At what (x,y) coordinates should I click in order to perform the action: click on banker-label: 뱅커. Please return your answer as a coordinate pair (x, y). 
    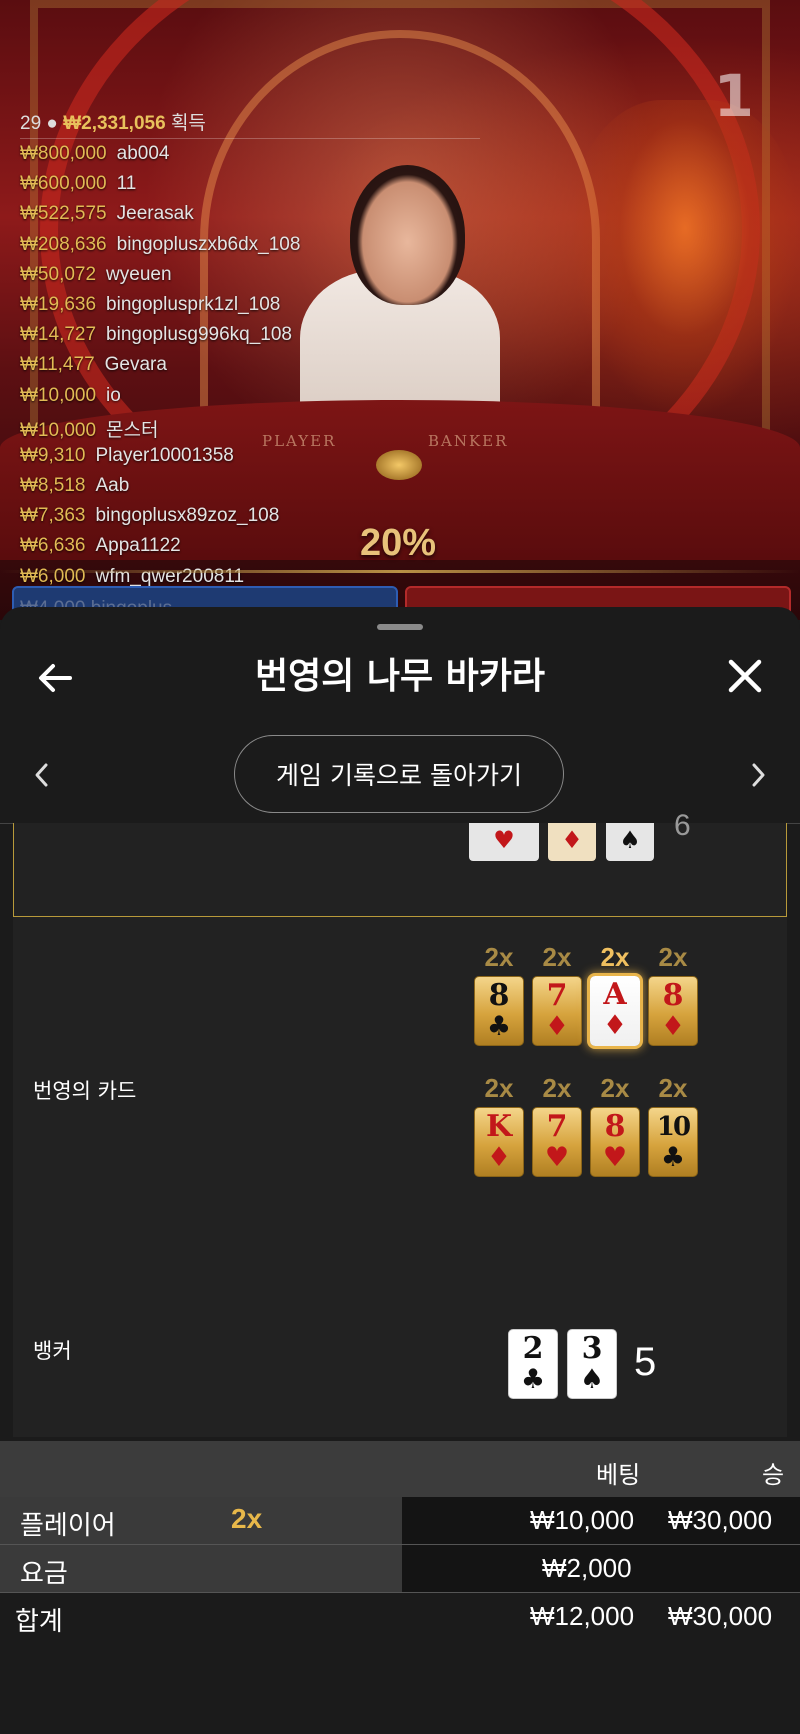
    Looking at the image, I should click on (52, 1351).